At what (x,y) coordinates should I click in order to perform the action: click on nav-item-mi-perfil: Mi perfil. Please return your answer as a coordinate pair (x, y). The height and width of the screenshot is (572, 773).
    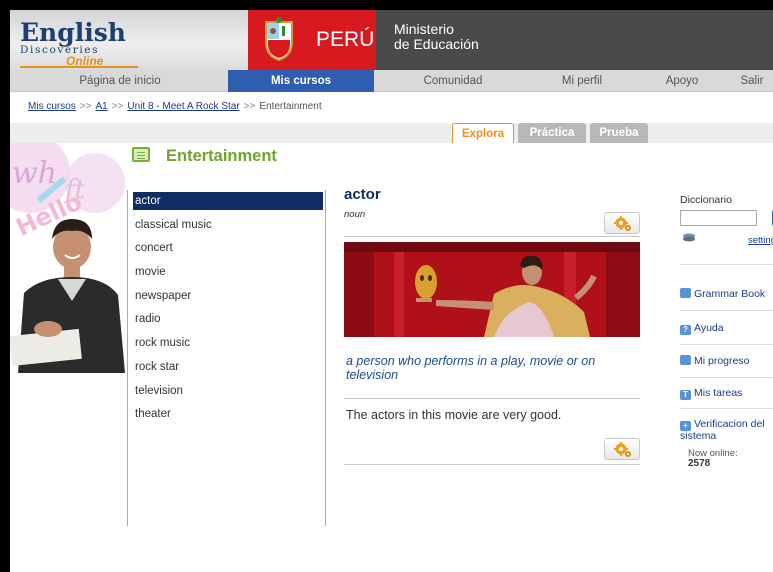
    Looking at the image, I should click on (582, 81).